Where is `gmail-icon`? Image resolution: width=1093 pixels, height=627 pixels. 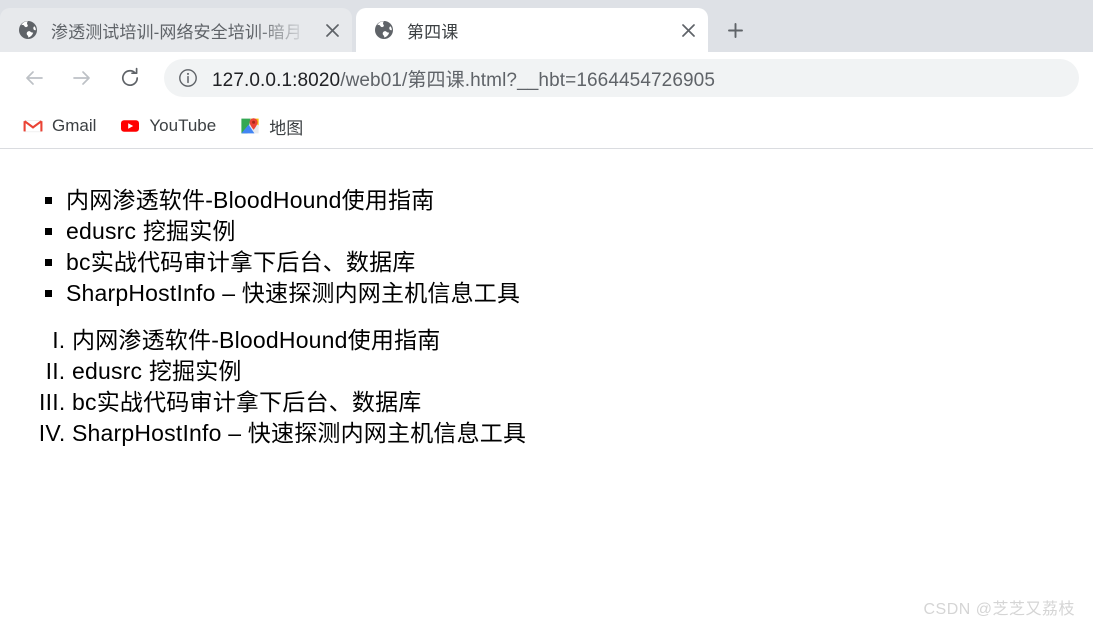
gmail-icon is located at coordinates (33, 126).